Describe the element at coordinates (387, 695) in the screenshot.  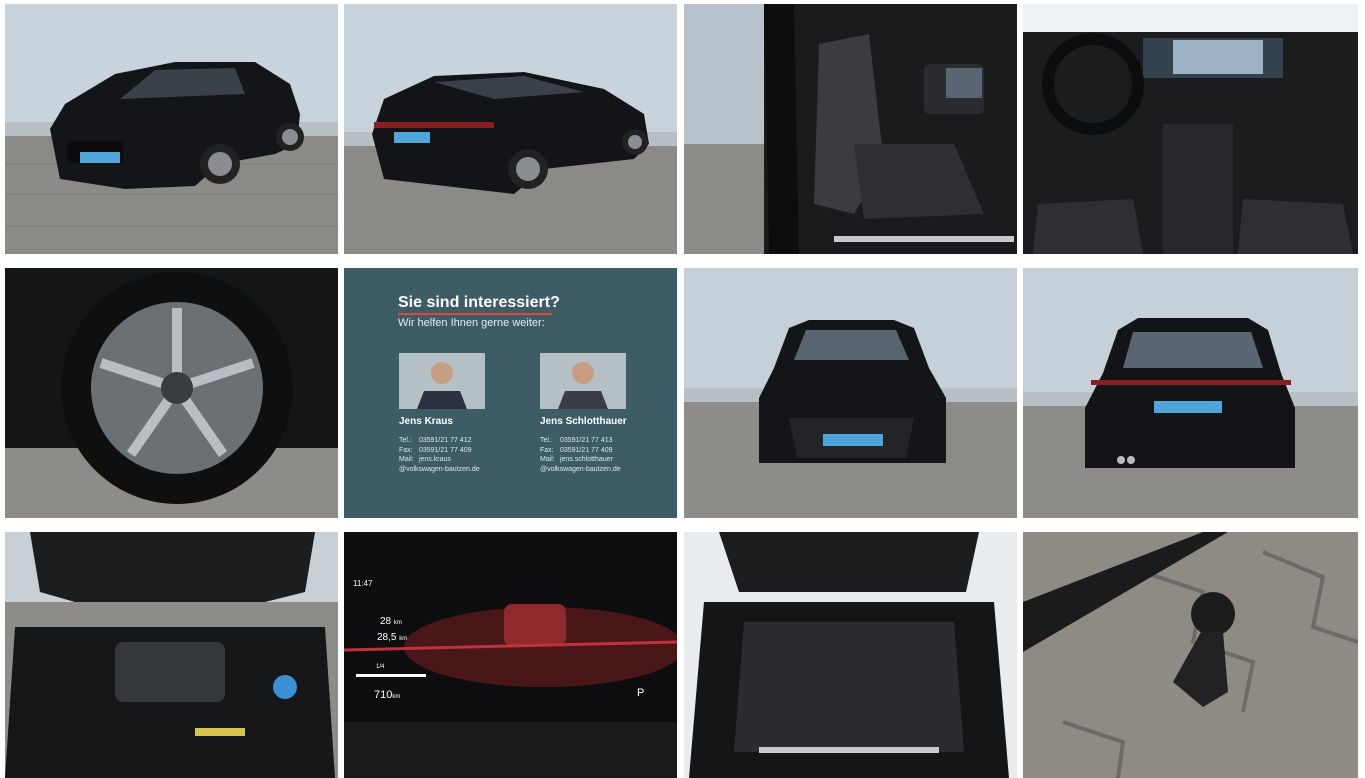
I see `cluster-range: 710km` at that location.